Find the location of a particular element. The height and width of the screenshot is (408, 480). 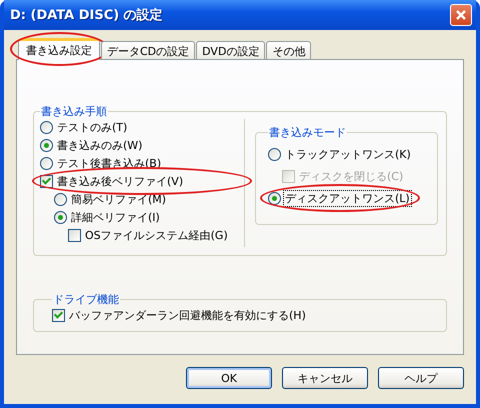

checkbox-label: 書き込み後ベリファイ(V) is located at coordinates (120, 181).